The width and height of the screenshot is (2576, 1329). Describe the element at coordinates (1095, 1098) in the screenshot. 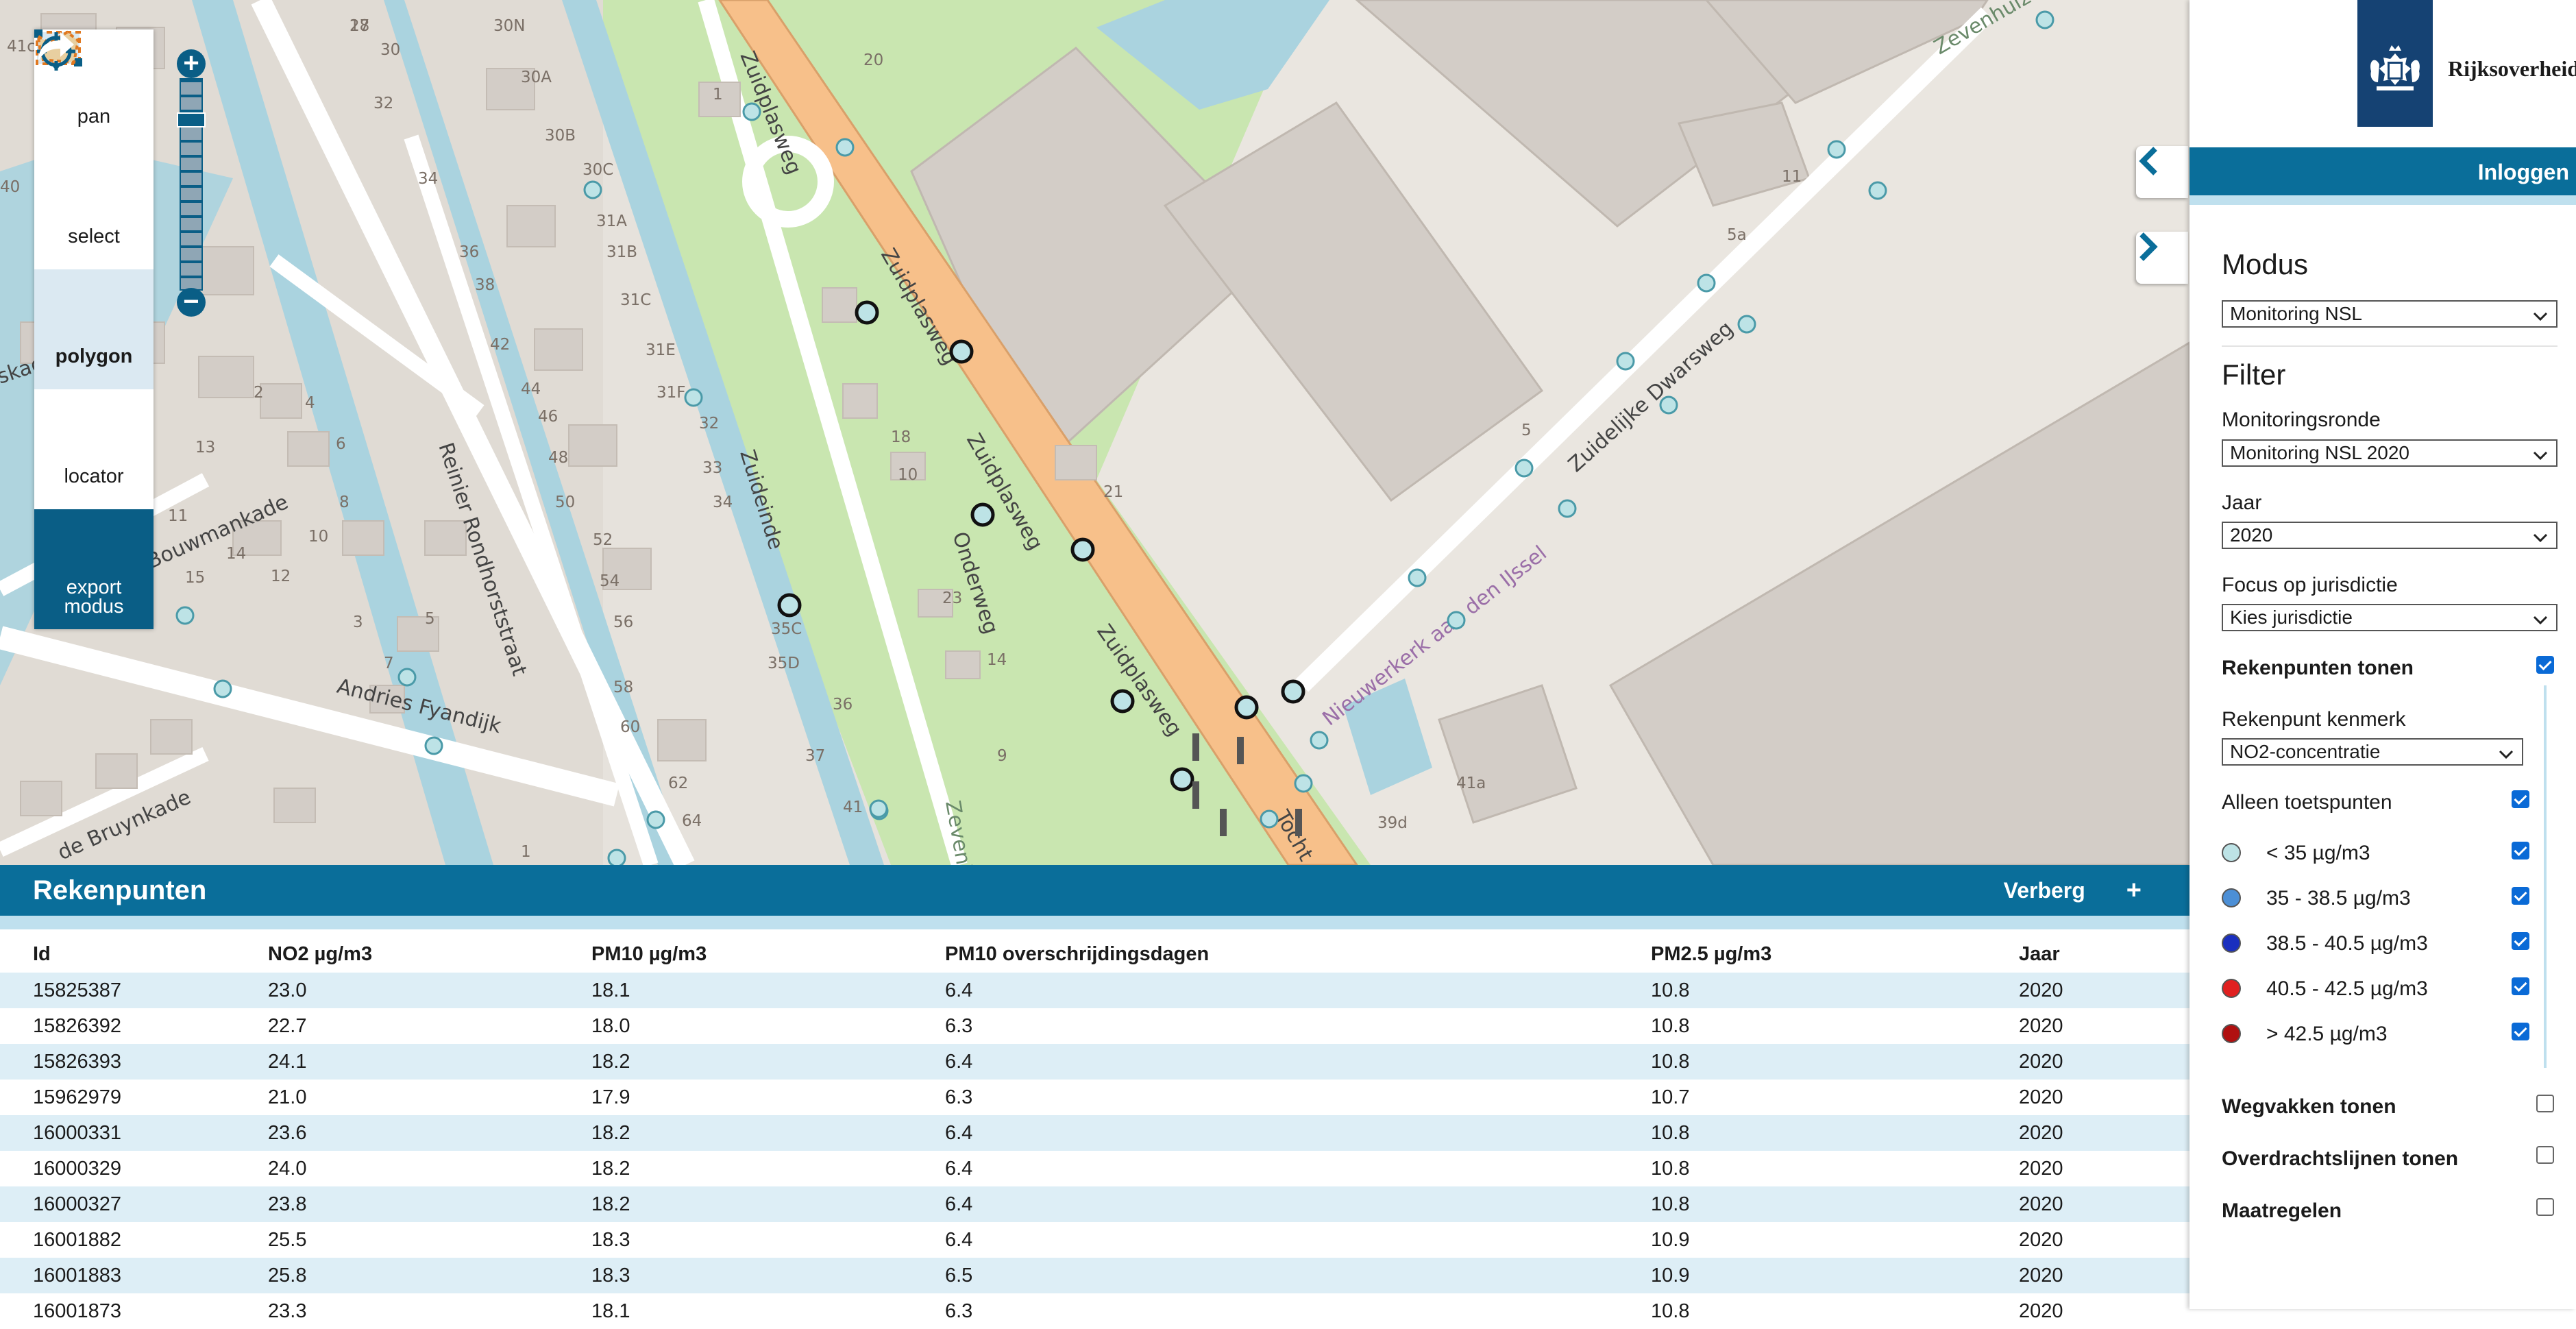

I see `table-row: 15962979 21.0 17.9 6.3 10.7 2020` at that location.